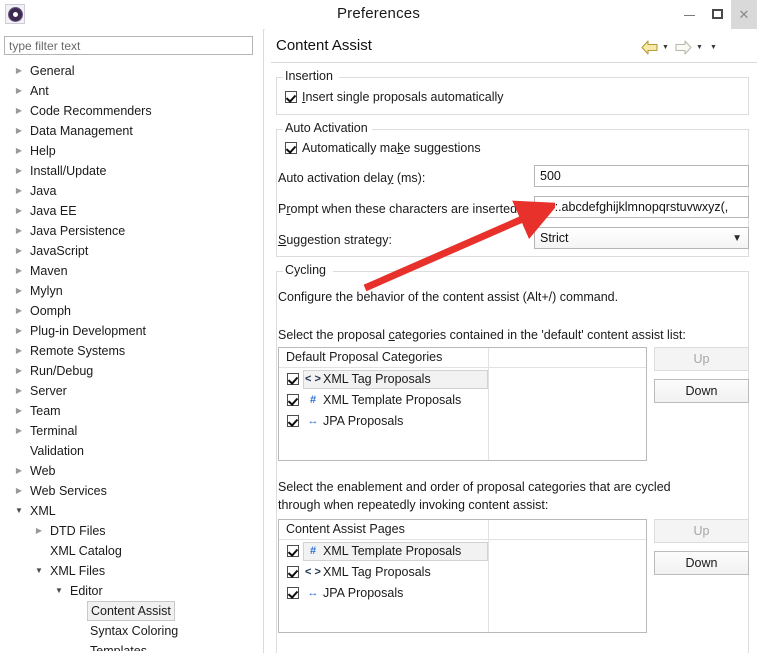  What do you see at coordinates (131, 71) in the screenshot?
I see `sidebar-item-general: ▶ General` at bounding box center [131, 71].